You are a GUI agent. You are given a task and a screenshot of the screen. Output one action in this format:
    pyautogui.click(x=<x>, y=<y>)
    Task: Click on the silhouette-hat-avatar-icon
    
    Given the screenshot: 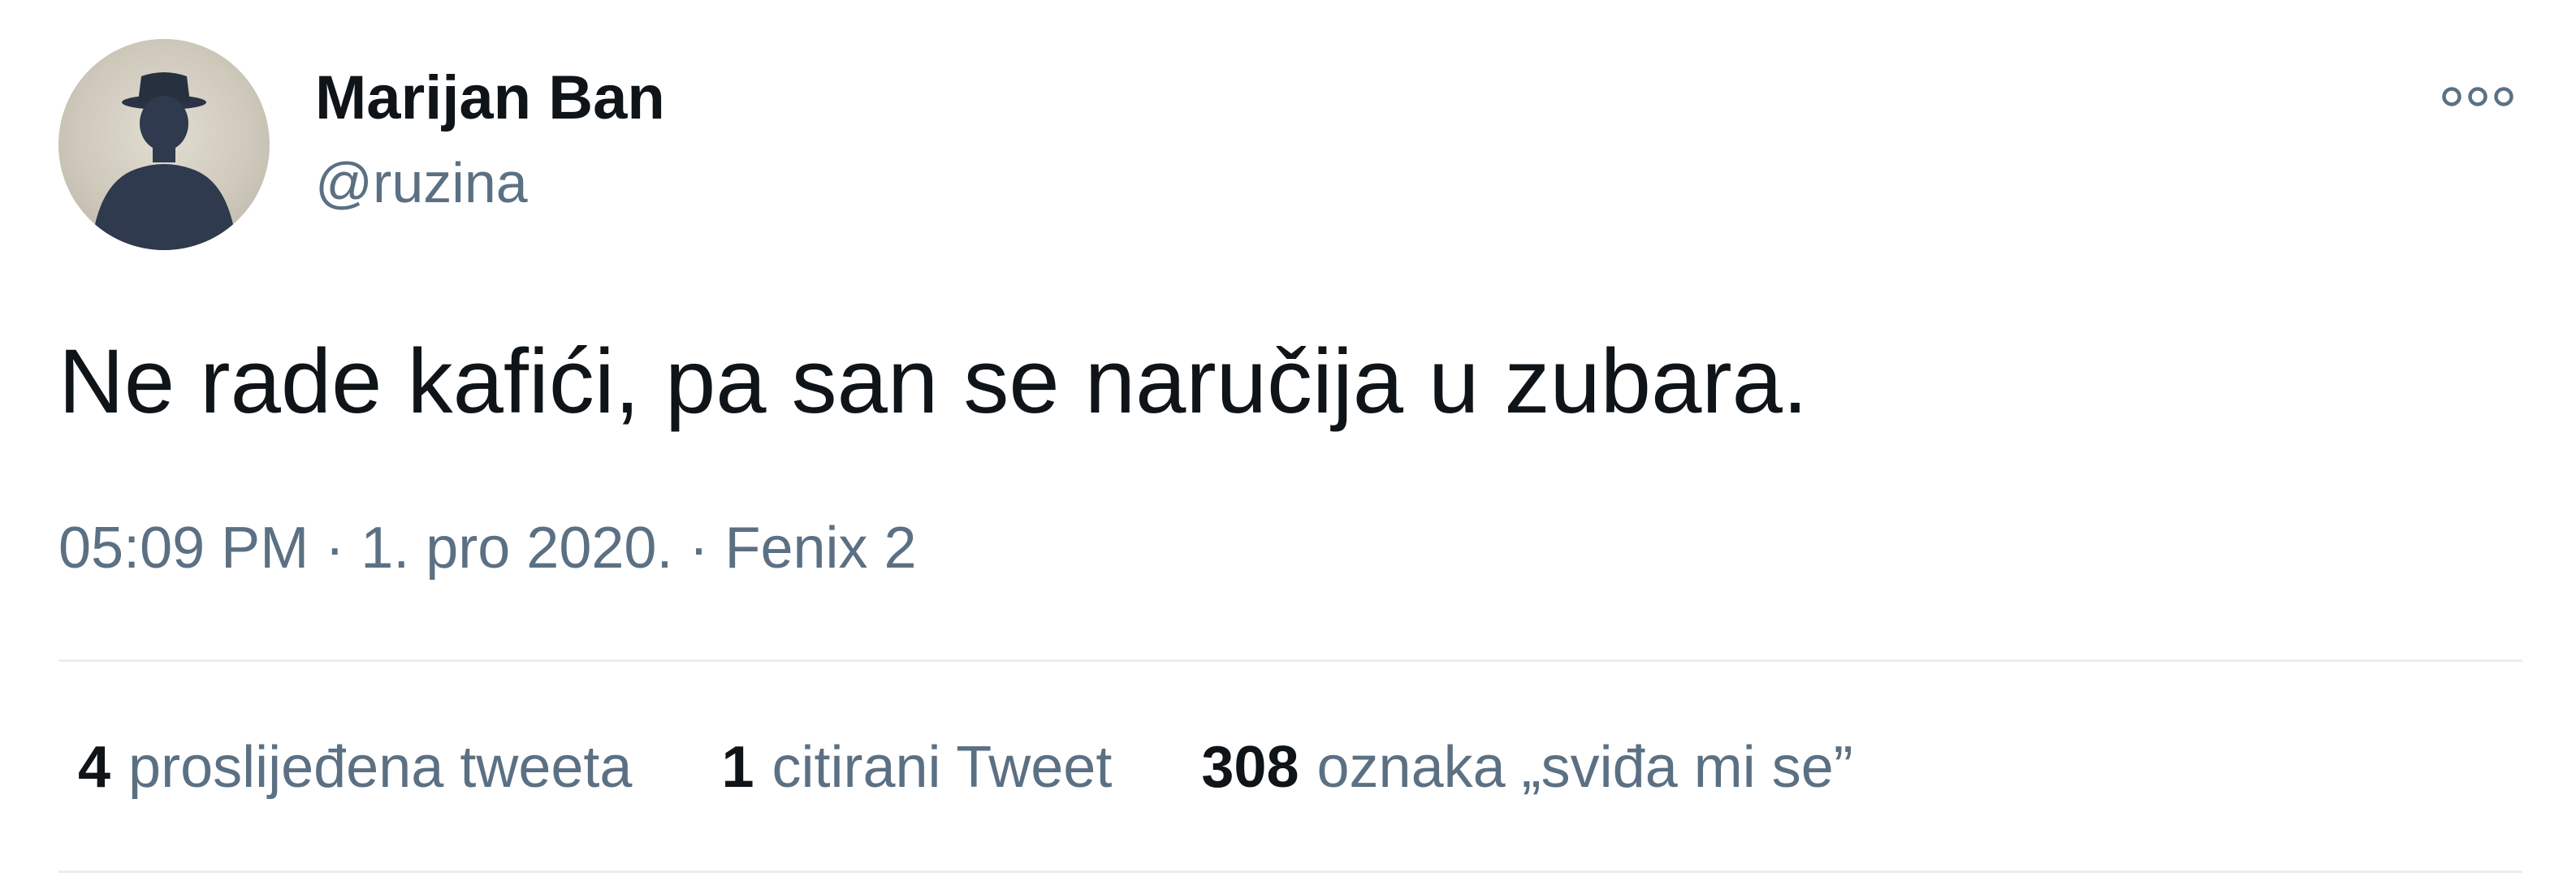 What is the action you would take?
    pyautogui.click(x=164, y=161)
    